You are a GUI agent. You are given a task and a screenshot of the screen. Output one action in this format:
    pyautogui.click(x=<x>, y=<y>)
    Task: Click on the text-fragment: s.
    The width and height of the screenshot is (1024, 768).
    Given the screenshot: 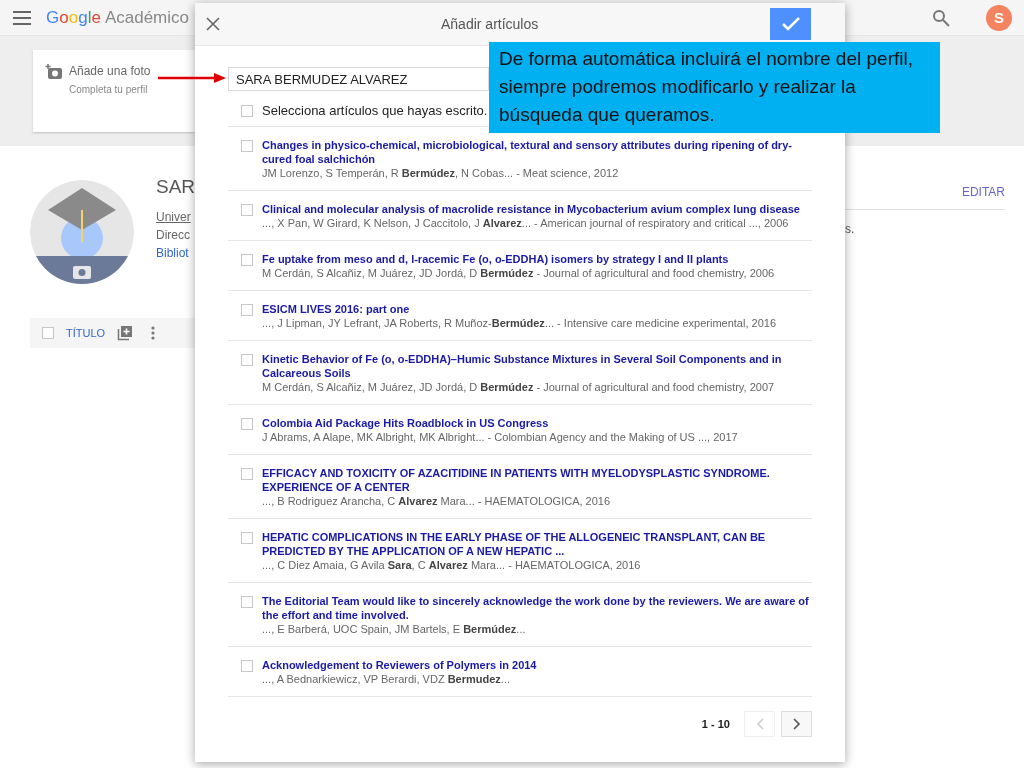 What is the action you would take?
    pyautogui.click(x=850, y=229)
    